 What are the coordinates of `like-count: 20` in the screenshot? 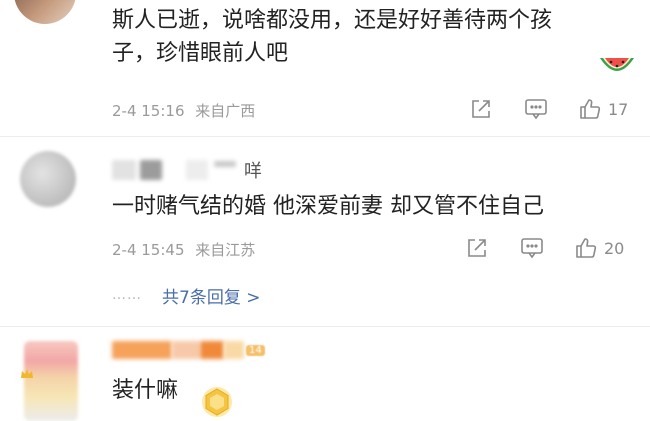 It's located at (614, 248).